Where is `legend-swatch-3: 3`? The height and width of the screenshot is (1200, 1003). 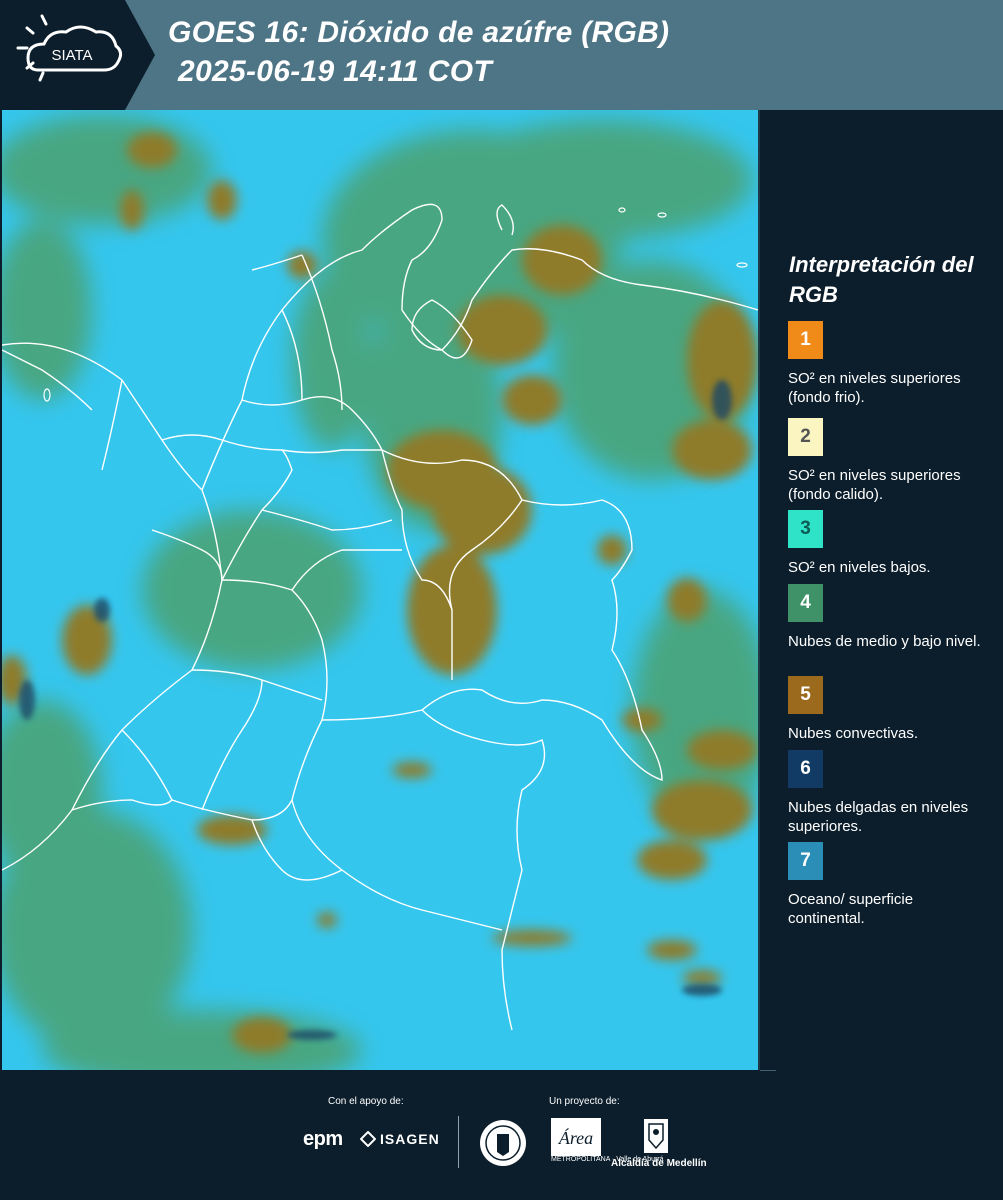 legend-swatch-3: 3 is located at coordinates (805, 529).